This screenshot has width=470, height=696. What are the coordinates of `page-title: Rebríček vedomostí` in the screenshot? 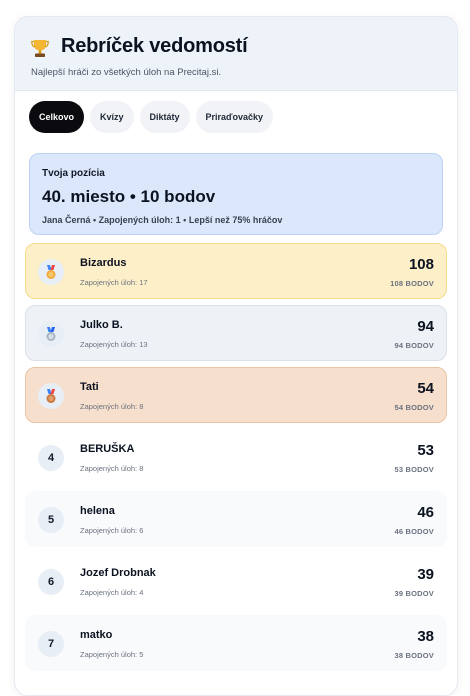 It's located at (154, 46).